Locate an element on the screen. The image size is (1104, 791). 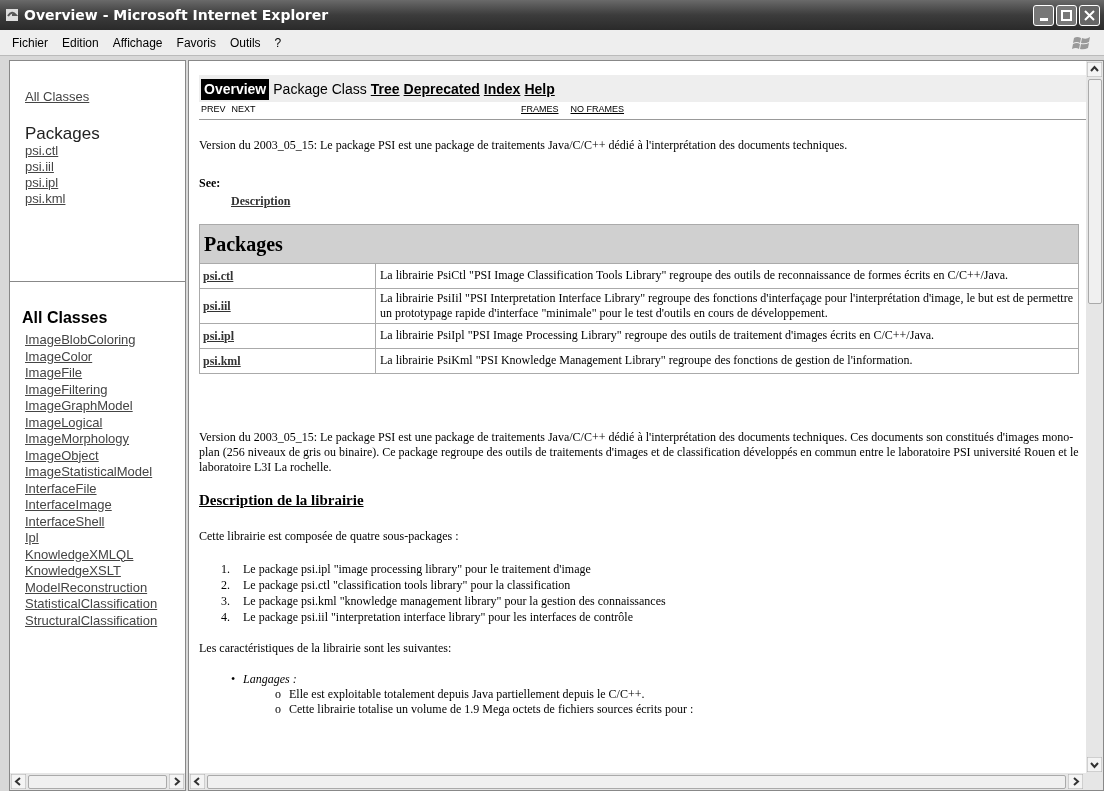
window-title: Overview - Microsoft Internet Explorer is located at coordinates (176, 15).